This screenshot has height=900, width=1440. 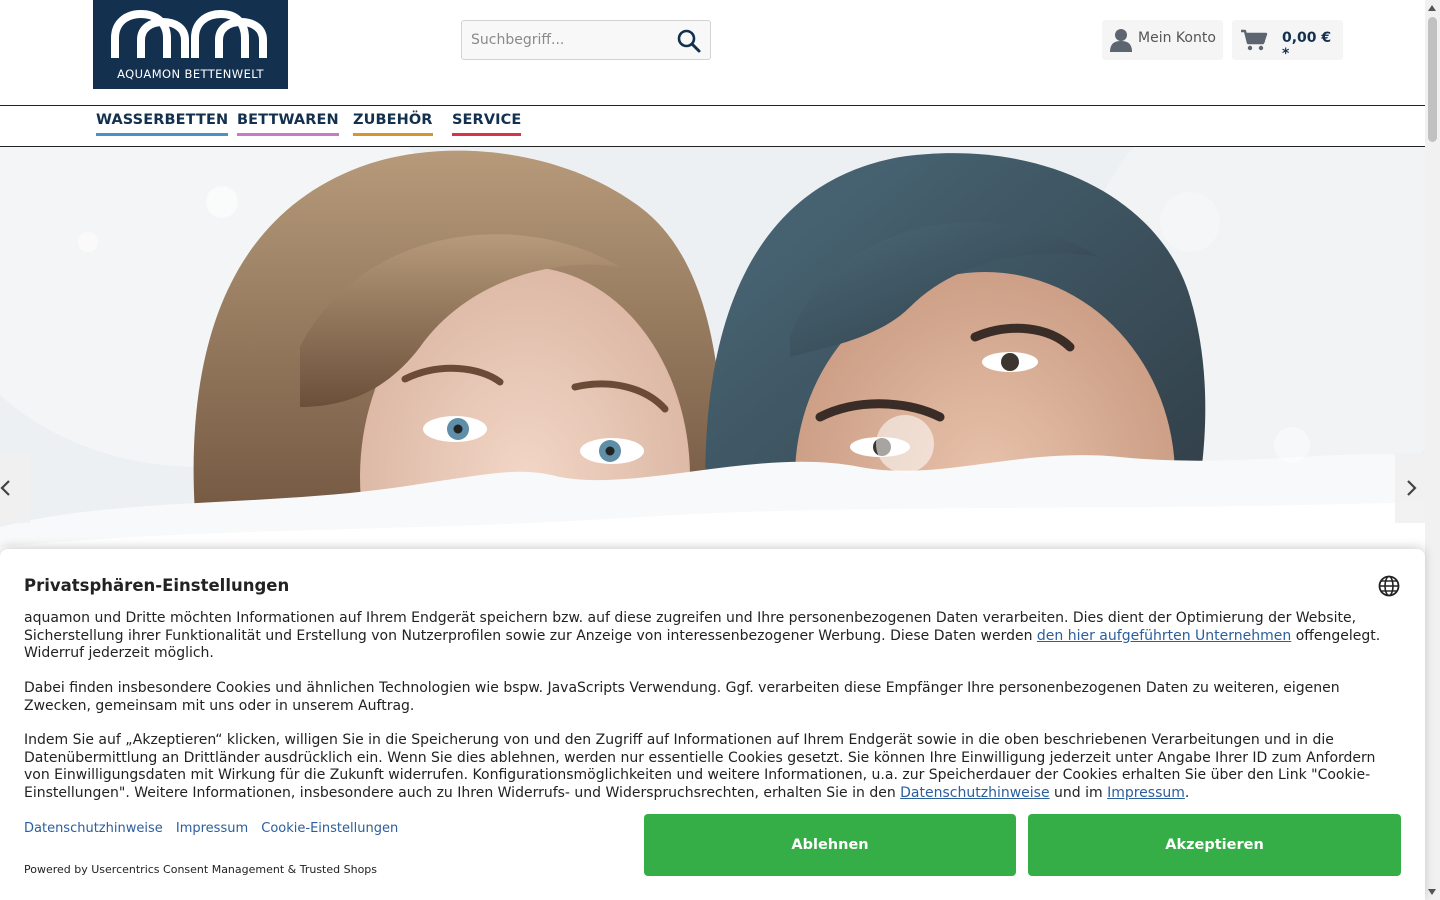 What do you see at coordinates (487, 124) in the screenshot?
I see `nav-item-service: SERVICE` at bounding box center [487, 124].